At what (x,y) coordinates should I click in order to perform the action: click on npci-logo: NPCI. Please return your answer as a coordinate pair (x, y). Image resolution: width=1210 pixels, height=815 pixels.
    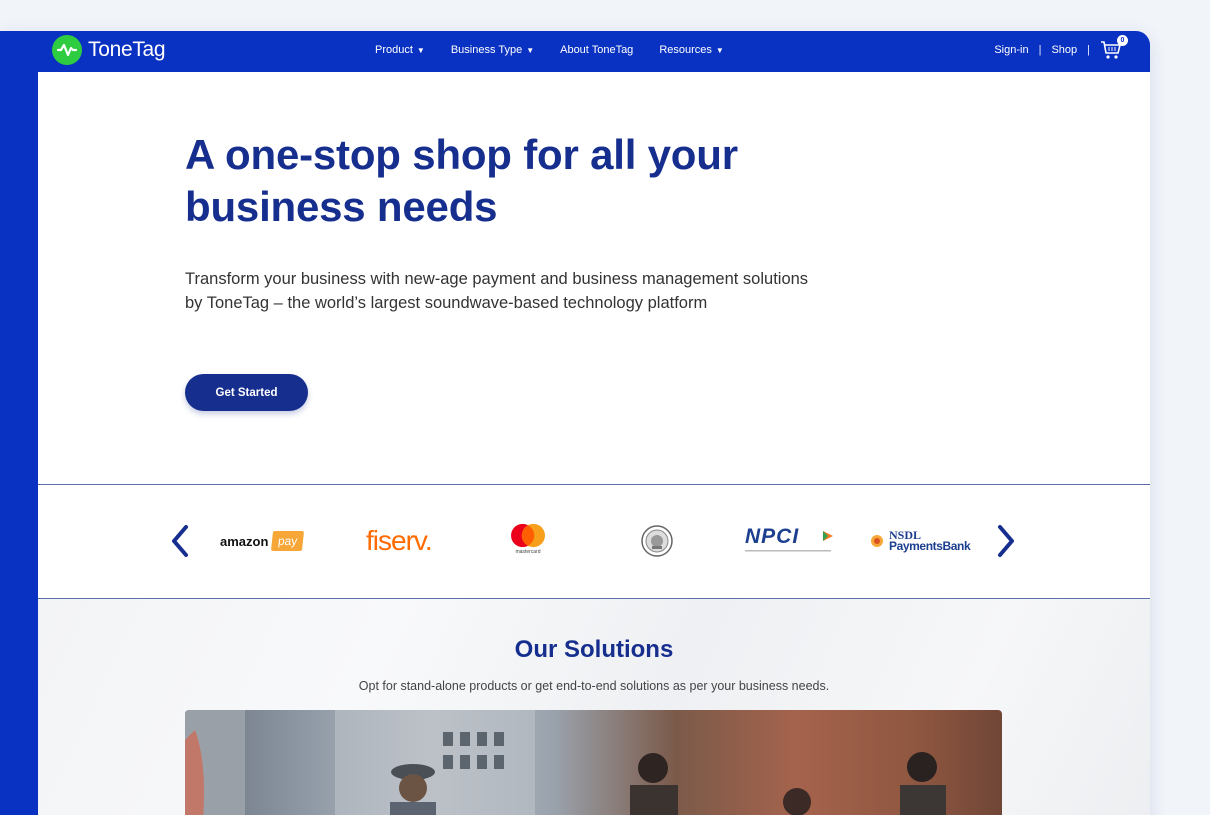
    Looking at the image, I should click on (789, 541).